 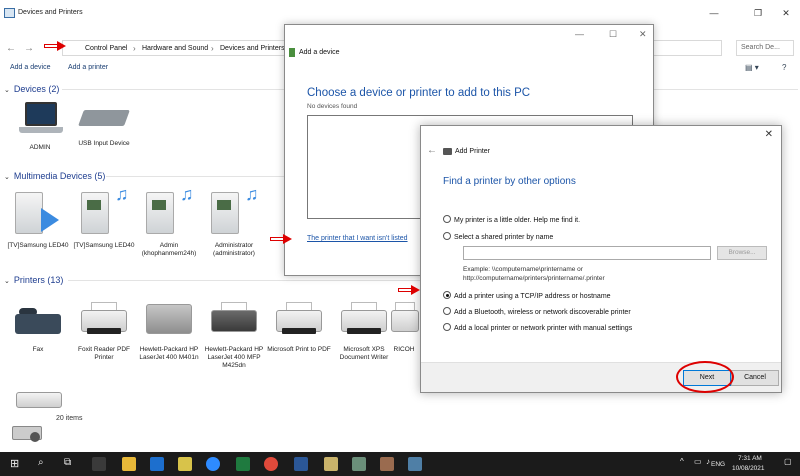 What do you see at coordinates (14, 463) in the screenshot?
I see `start-icon: ⊞` at bounding box center [14, 463].